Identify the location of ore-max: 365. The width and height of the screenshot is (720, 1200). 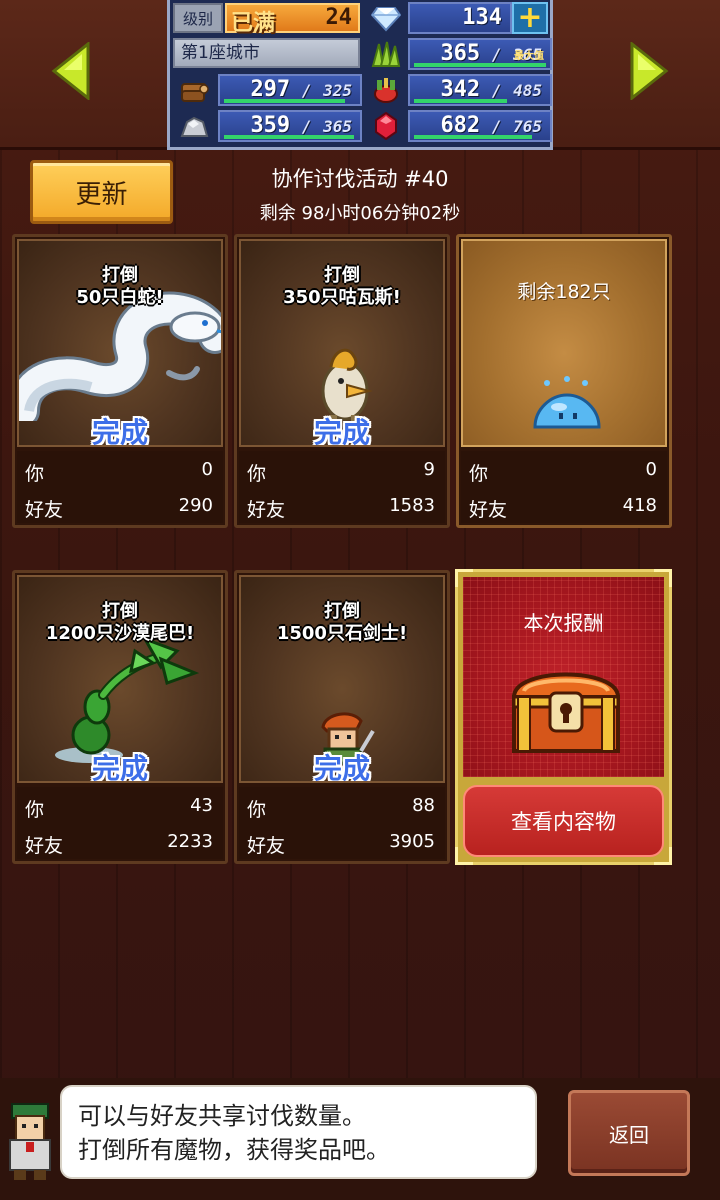
(337, 126).